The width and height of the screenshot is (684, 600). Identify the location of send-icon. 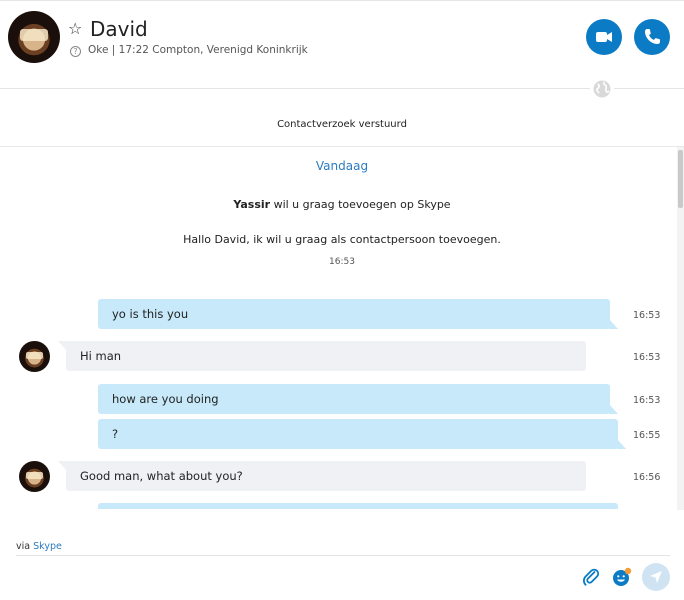
(656, 577).